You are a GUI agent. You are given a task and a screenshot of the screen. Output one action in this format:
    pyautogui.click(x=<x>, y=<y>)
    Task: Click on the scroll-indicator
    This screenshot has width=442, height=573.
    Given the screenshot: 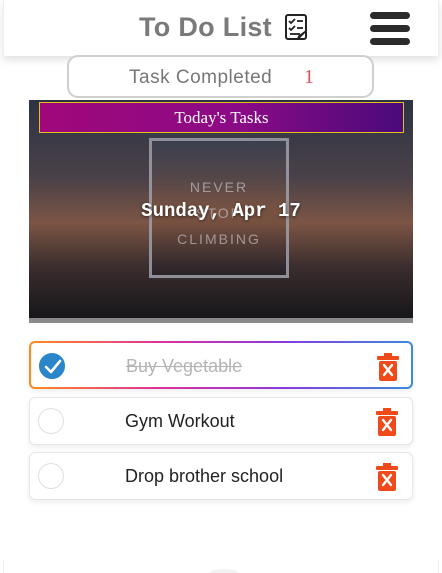 What is the action you would take?
    pyautogui.click(x=224, y=571)
    